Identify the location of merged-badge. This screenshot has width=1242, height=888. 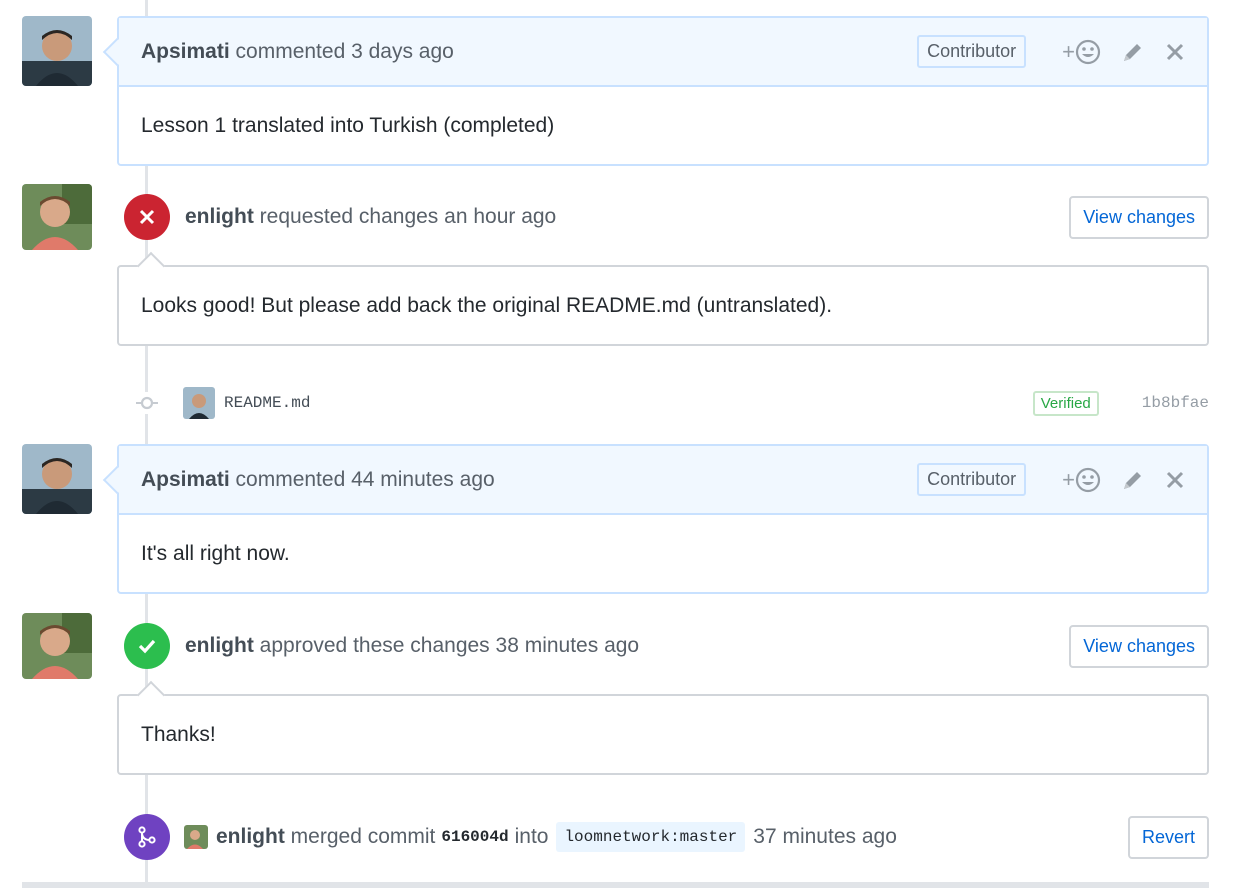
(147, 837).